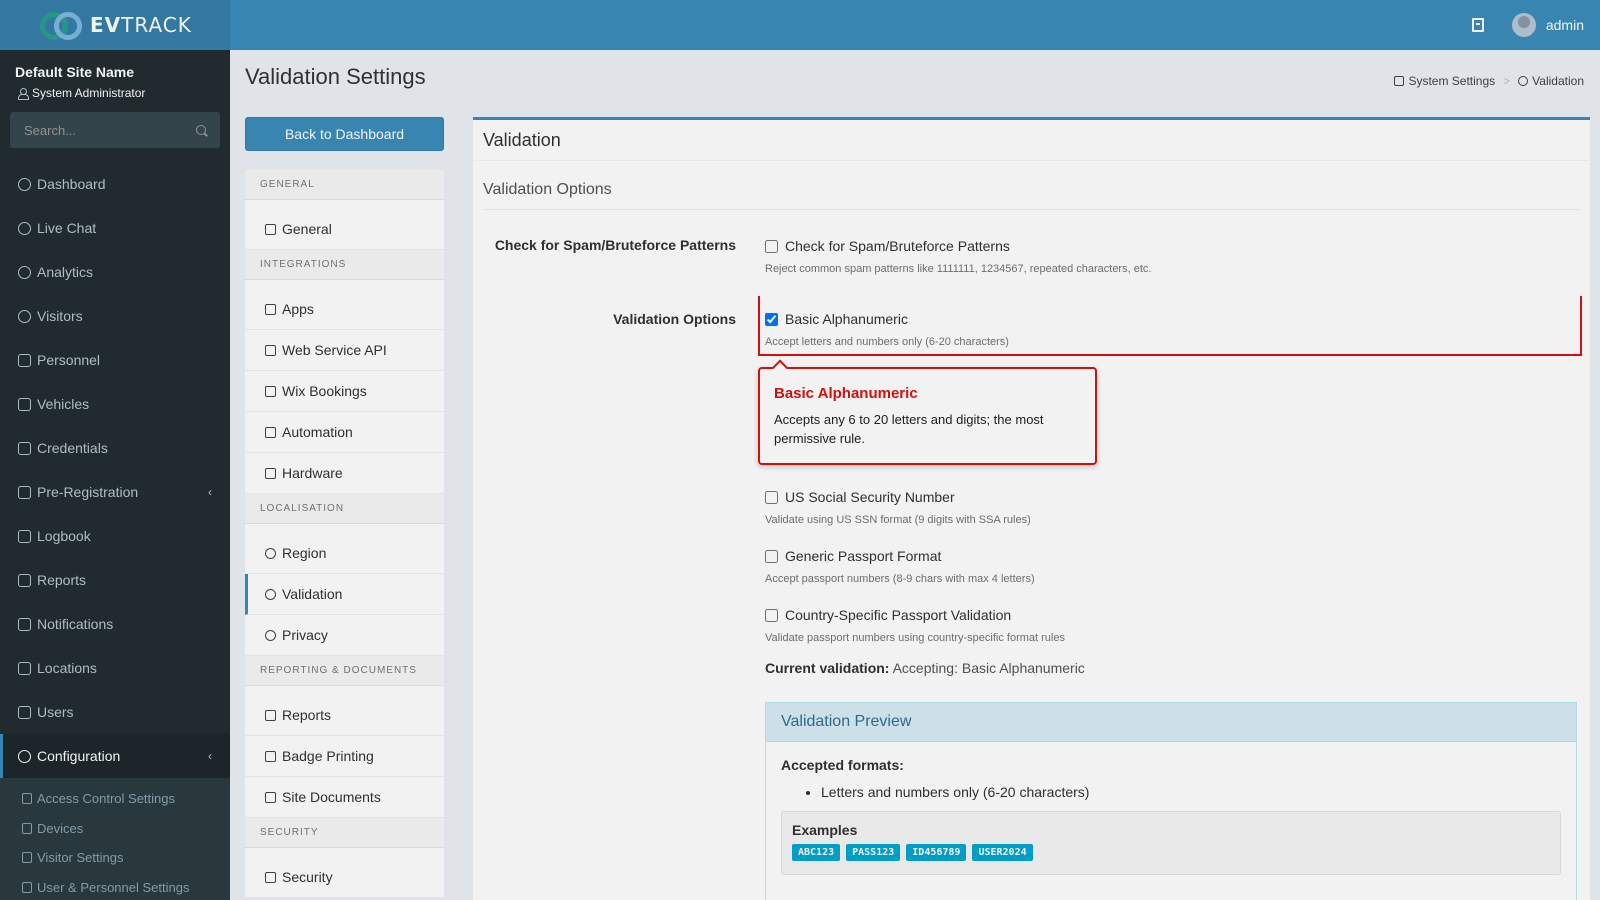 The height and width of the screenshot is (900, 1600). I want to click on sidebar-item-live-chat: Live Chat, so click(115, 228).